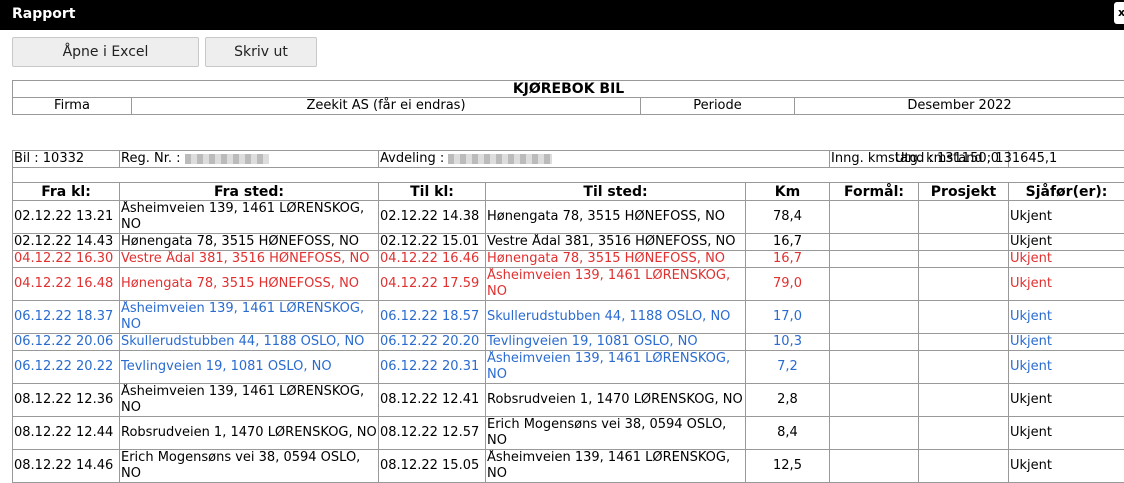 The height and width of the screenshot is (483, 1124). What do you see at coordinates (616, 317) in the screenshot?
I see `cell-til-sted: Skullerudstubben 44, 1188 OSLO, NO` at bounding box center [616, 317].